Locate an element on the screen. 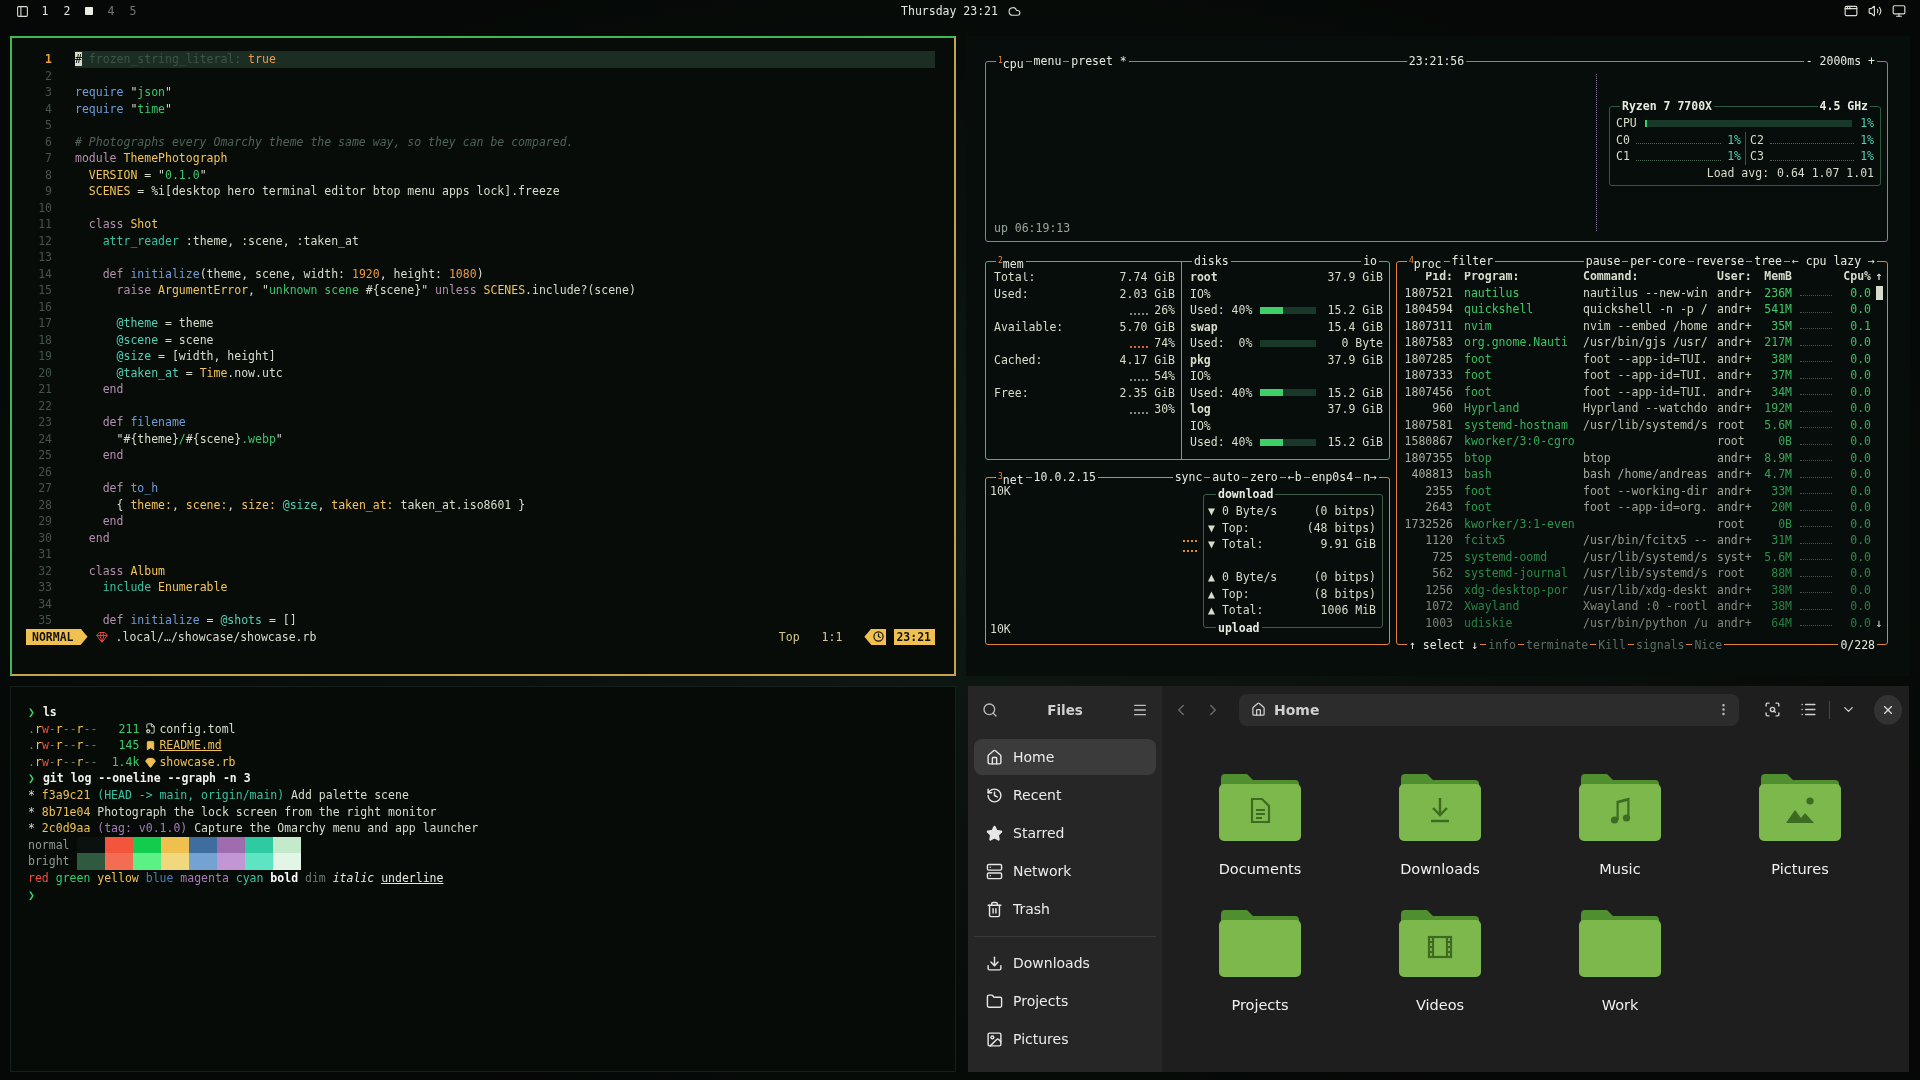 The height and width of the screenshot is (1080, 1920). memory-value: 4.17 GiB is located at coordinates (1147, 359).